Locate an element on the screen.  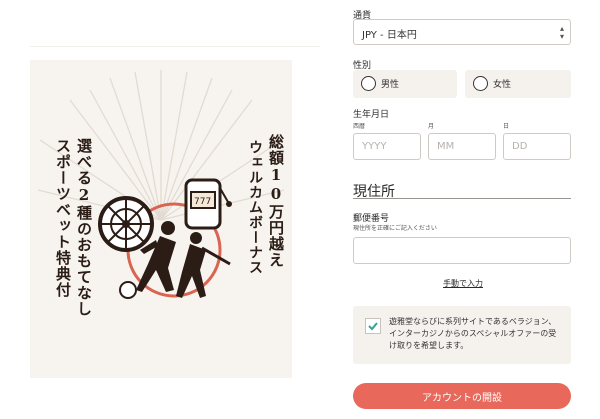
consent-checkbox is located at coordinates (373, 326).